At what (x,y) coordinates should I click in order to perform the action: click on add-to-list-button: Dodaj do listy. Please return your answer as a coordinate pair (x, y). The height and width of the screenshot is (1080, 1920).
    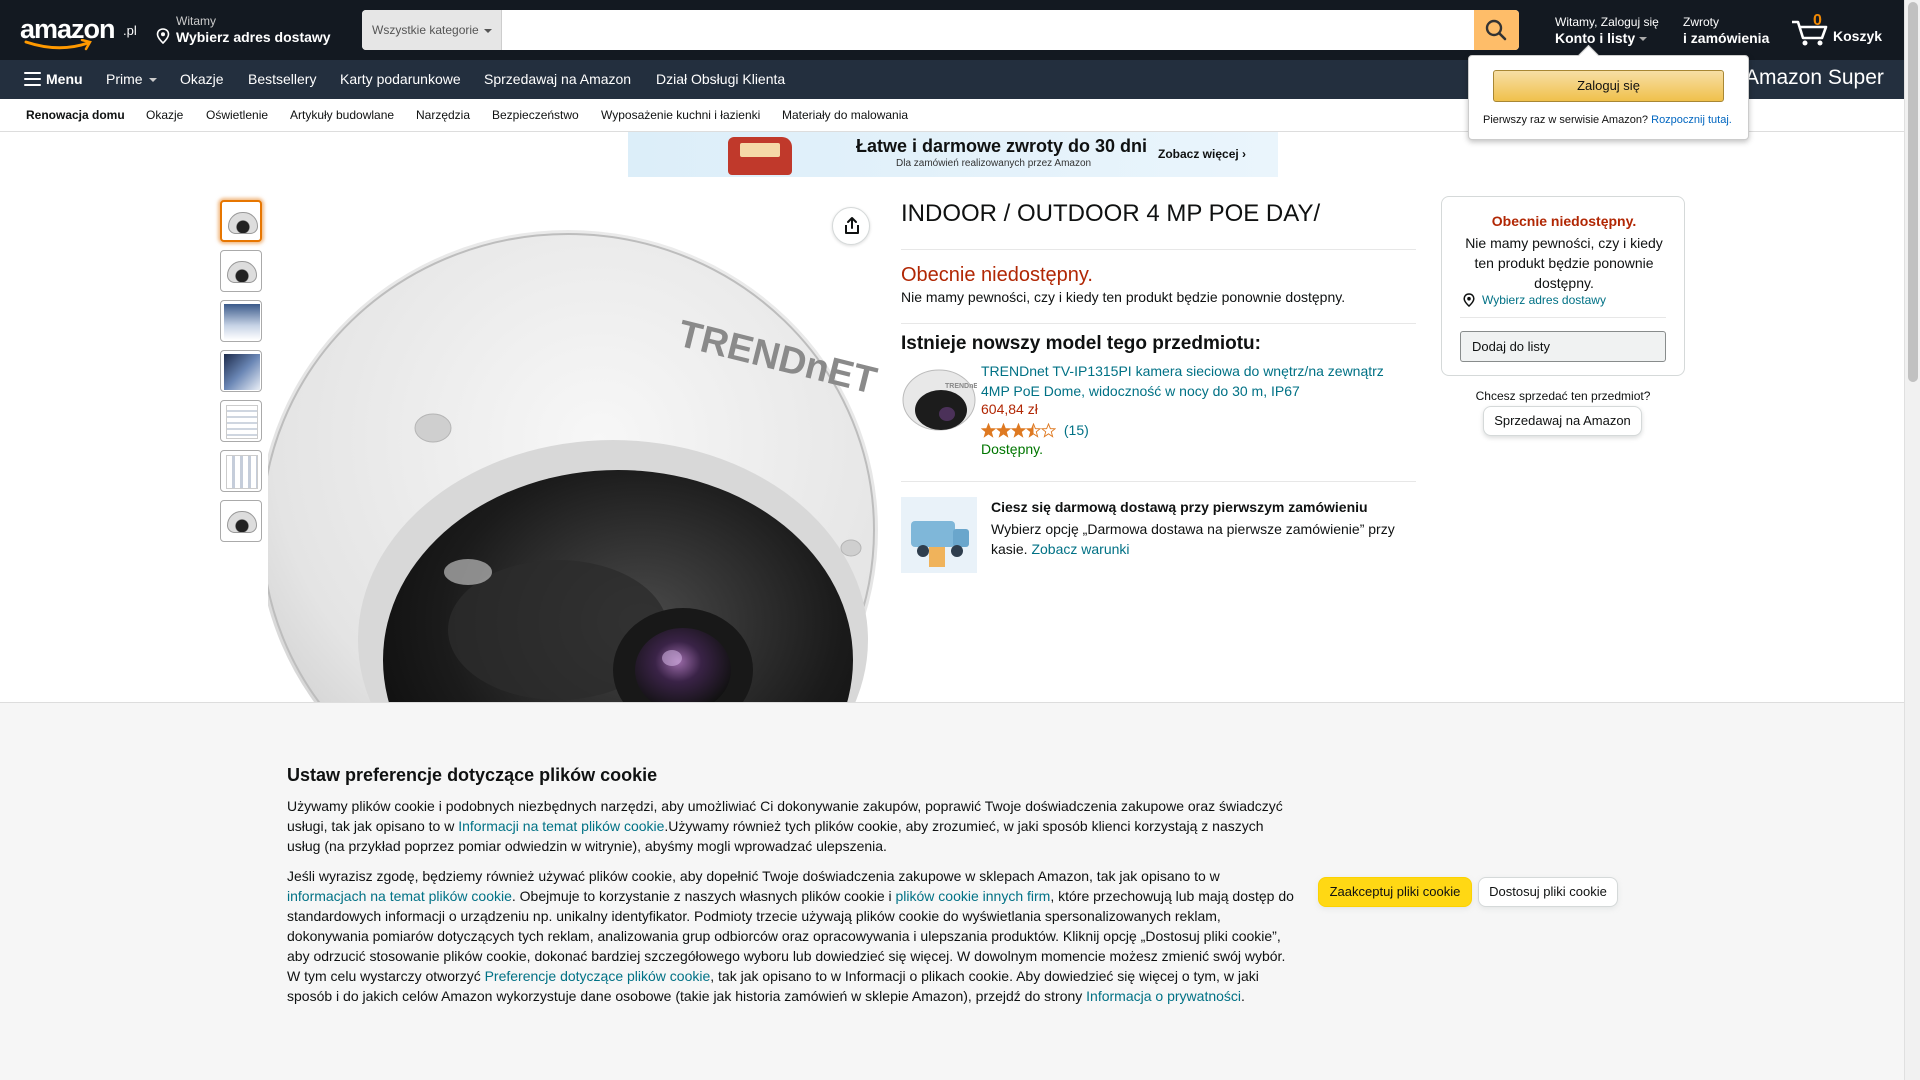
    Looking at the image, I should click on (1563, 346).